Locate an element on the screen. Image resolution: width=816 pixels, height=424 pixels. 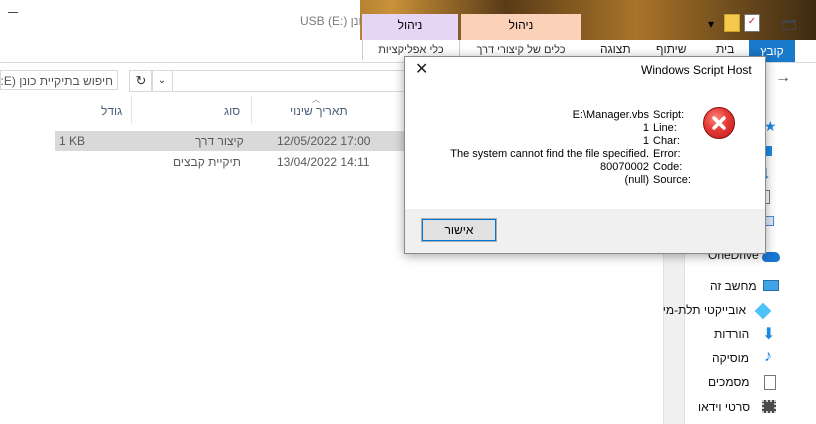
music-icon: ♪ is located at coordinates (768, 356).